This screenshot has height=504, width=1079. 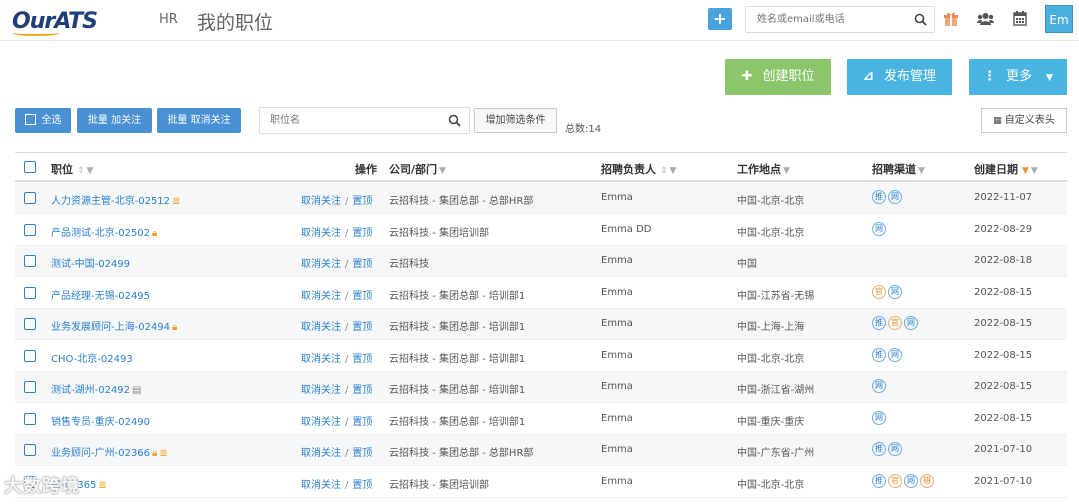 I want to click on position-title-cell: CHO-北京-02493, so click(x=92, y=357).